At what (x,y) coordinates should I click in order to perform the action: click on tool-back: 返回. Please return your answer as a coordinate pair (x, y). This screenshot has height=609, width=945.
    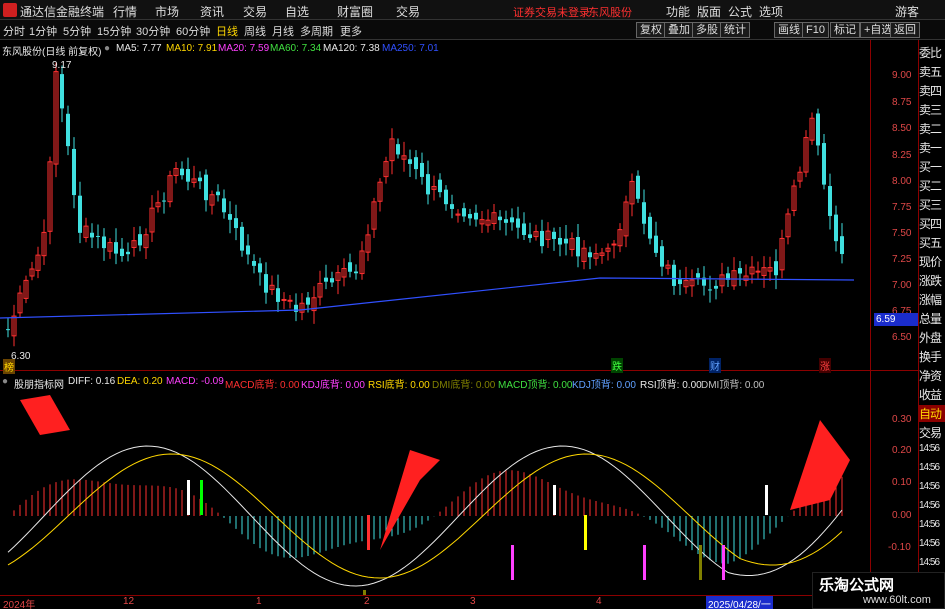
    Looking at the image, I should click on (905, 30).